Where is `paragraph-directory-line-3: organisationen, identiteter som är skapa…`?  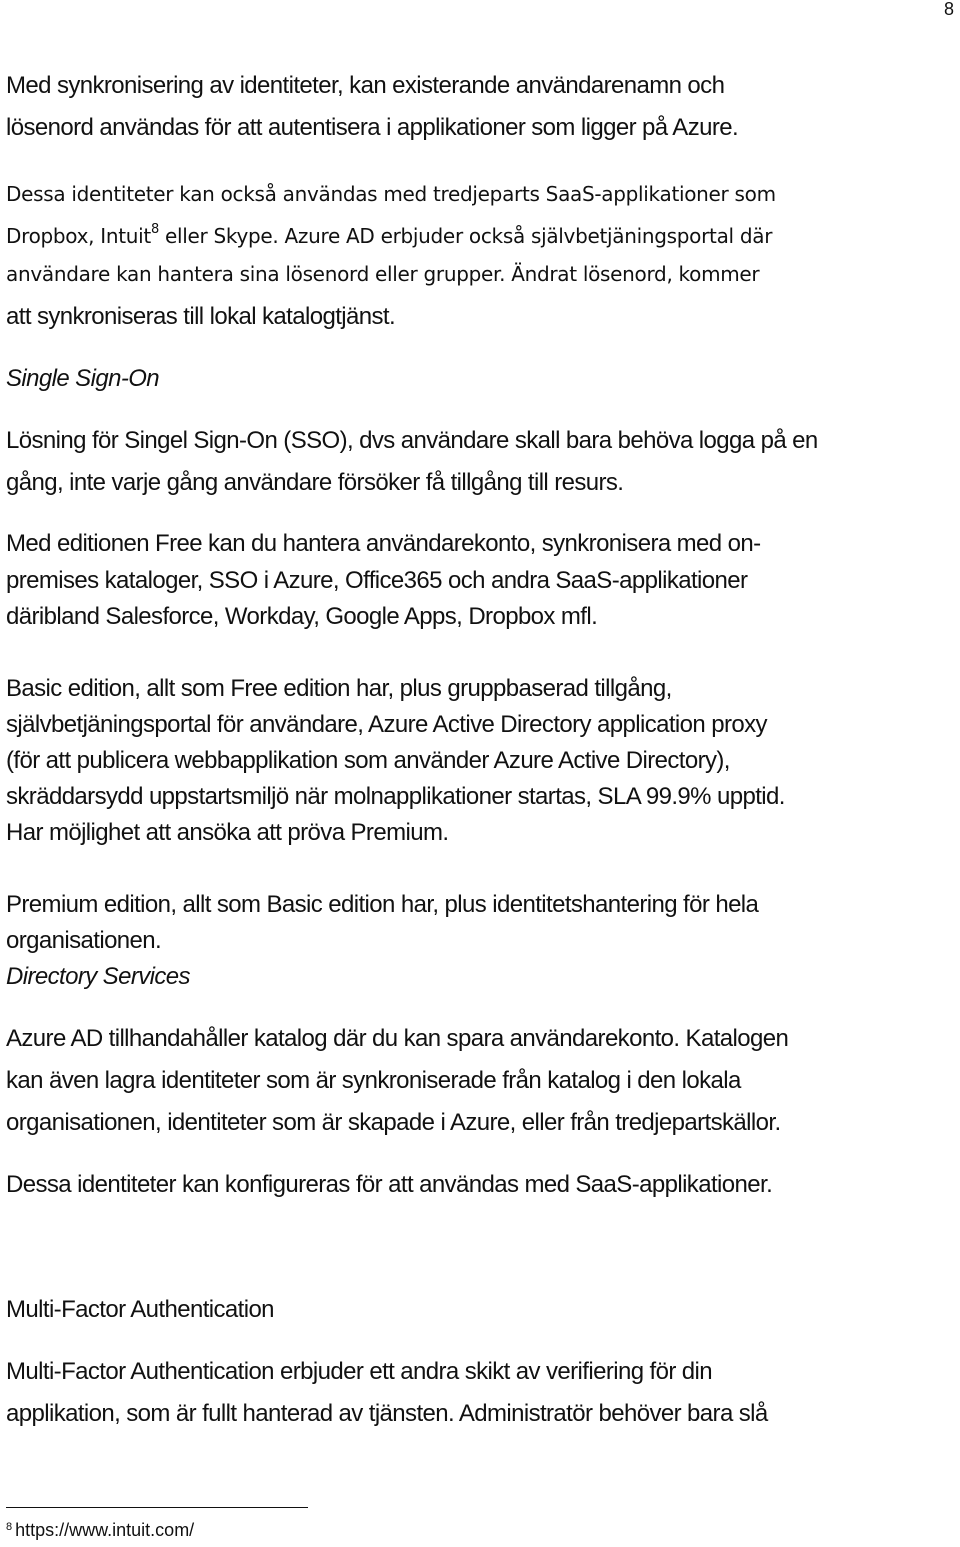 paragraph-directory-line-3: organisationen, identiteter som är skapa… is located at coordinates (393, 1122).